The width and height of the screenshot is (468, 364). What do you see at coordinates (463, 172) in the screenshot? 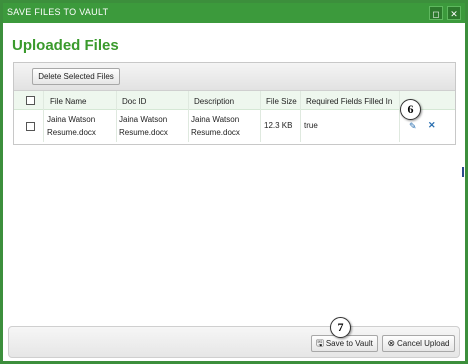
I see `scrollbar-indicator` at bounding box center [463, 172].